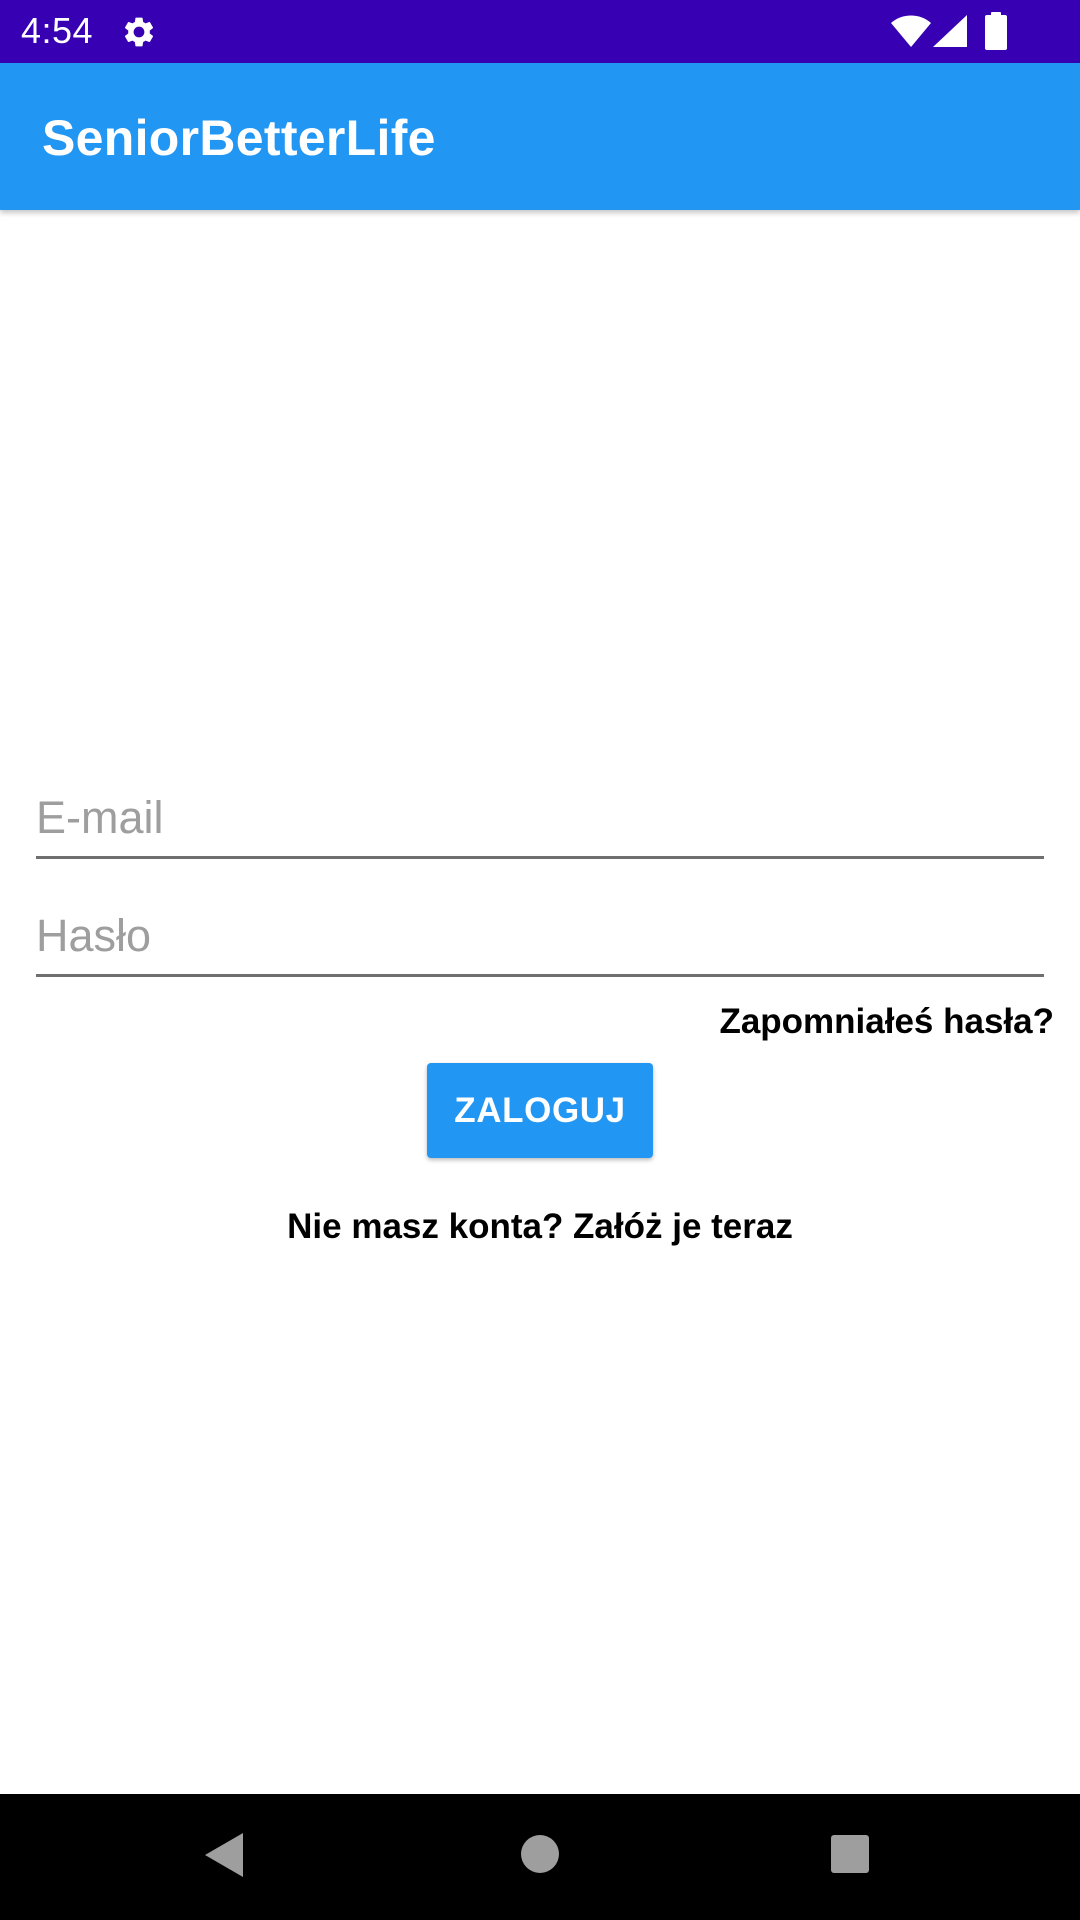 This screenshot has width=1080, height=1920. I want to click on status-time: 4:54, so click(57, 30).